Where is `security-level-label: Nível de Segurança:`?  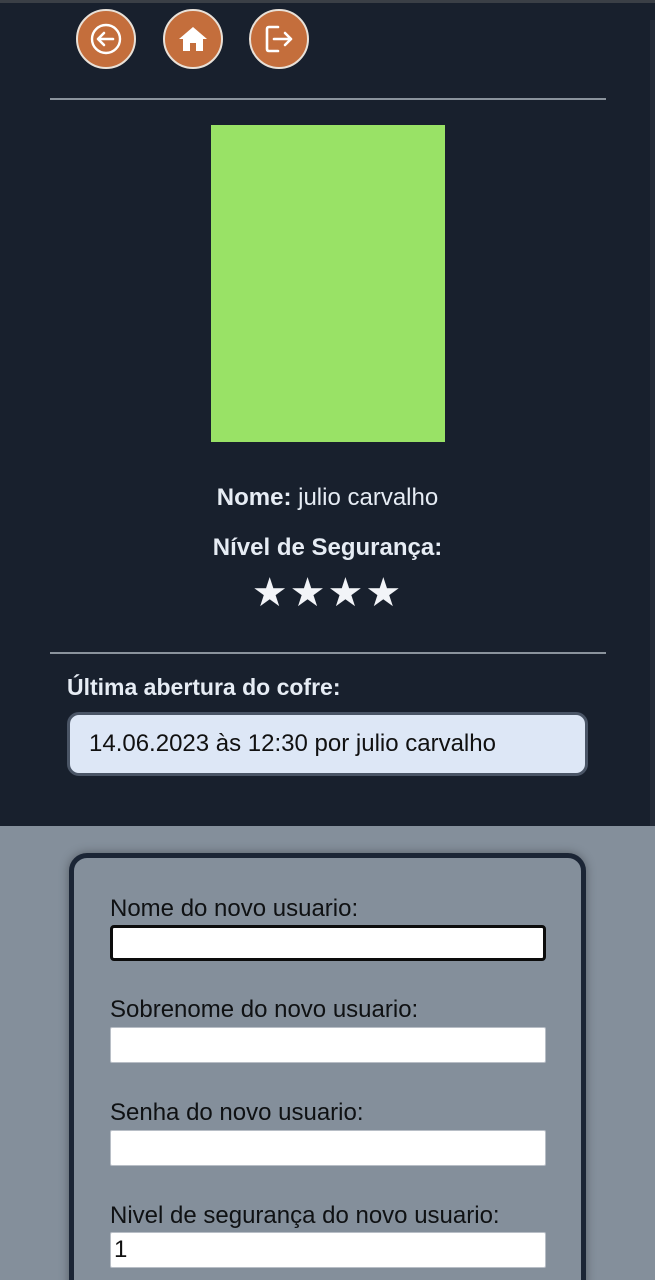
security-level-label: Nível de Segurança: is located at coordinates (327, 547).